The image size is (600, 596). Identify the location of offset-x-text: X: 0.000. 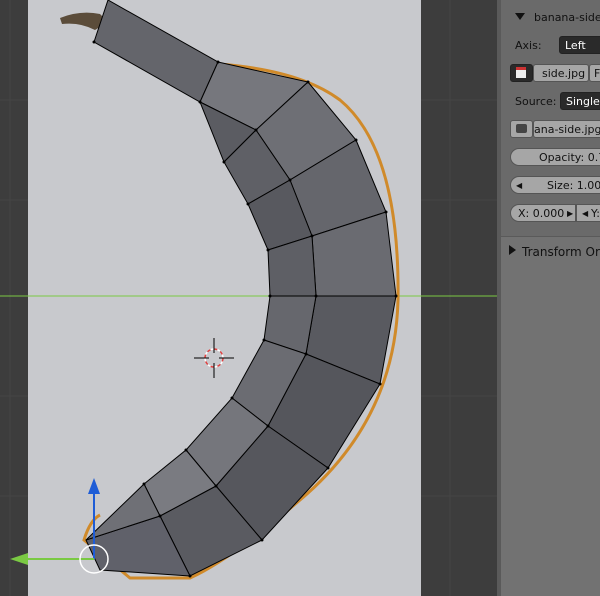
(541, 213).